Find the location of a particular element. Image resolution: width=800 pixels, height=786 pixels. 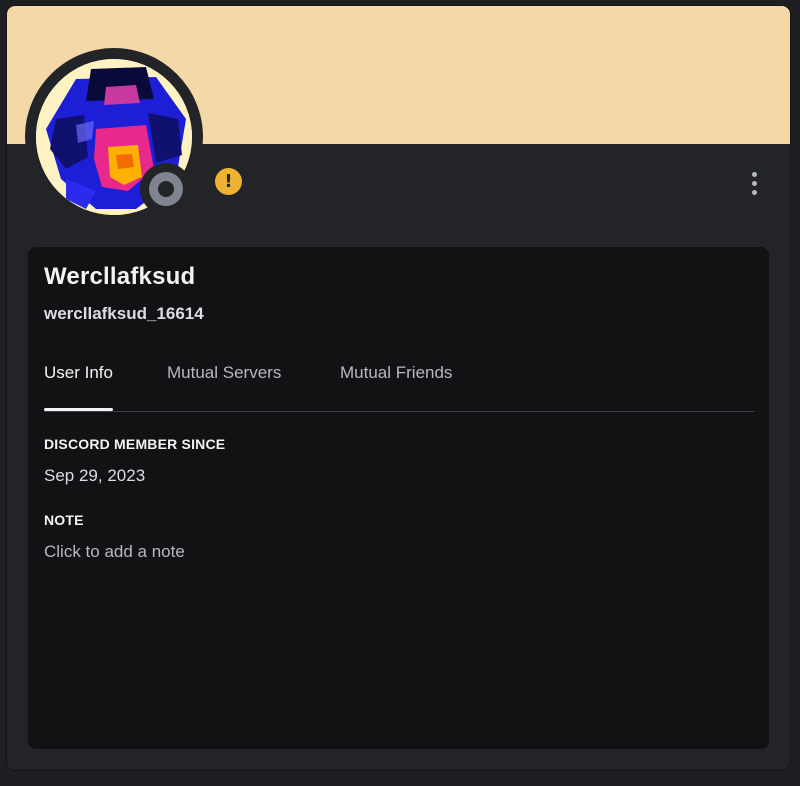

profile-tabs: User Info Mutual Servers Mutual Friends is located at coordinates (399, 382).